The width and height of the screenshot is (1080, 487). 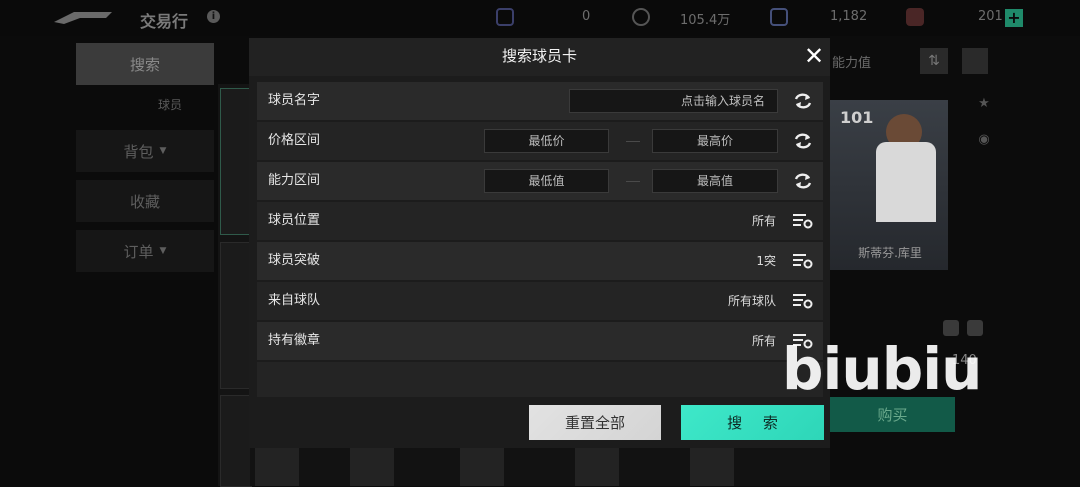 What do you see at coordinates (505, 17) in the screenshot?
I see `coin-badge-icon` at bounding box center [505, 17].